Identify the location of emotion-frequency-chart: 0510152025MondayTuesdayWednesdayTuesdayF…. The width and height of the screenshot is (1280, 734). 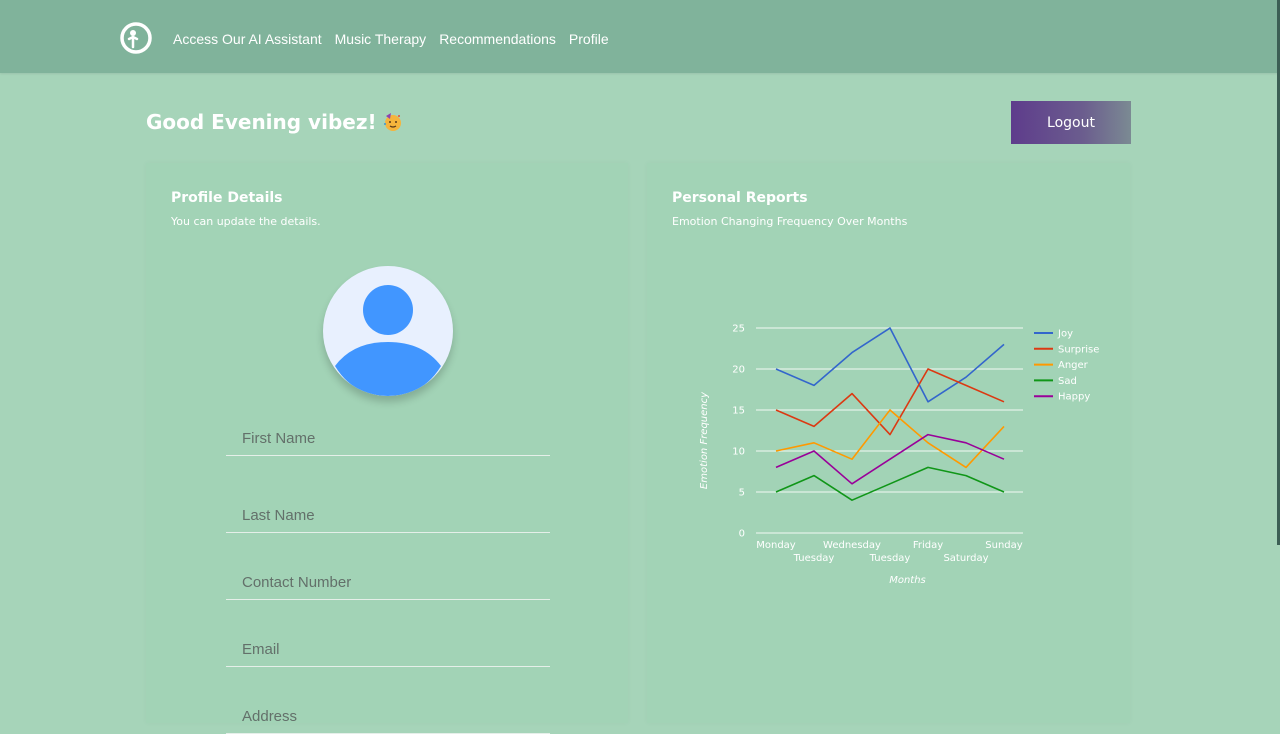
(899, 455).